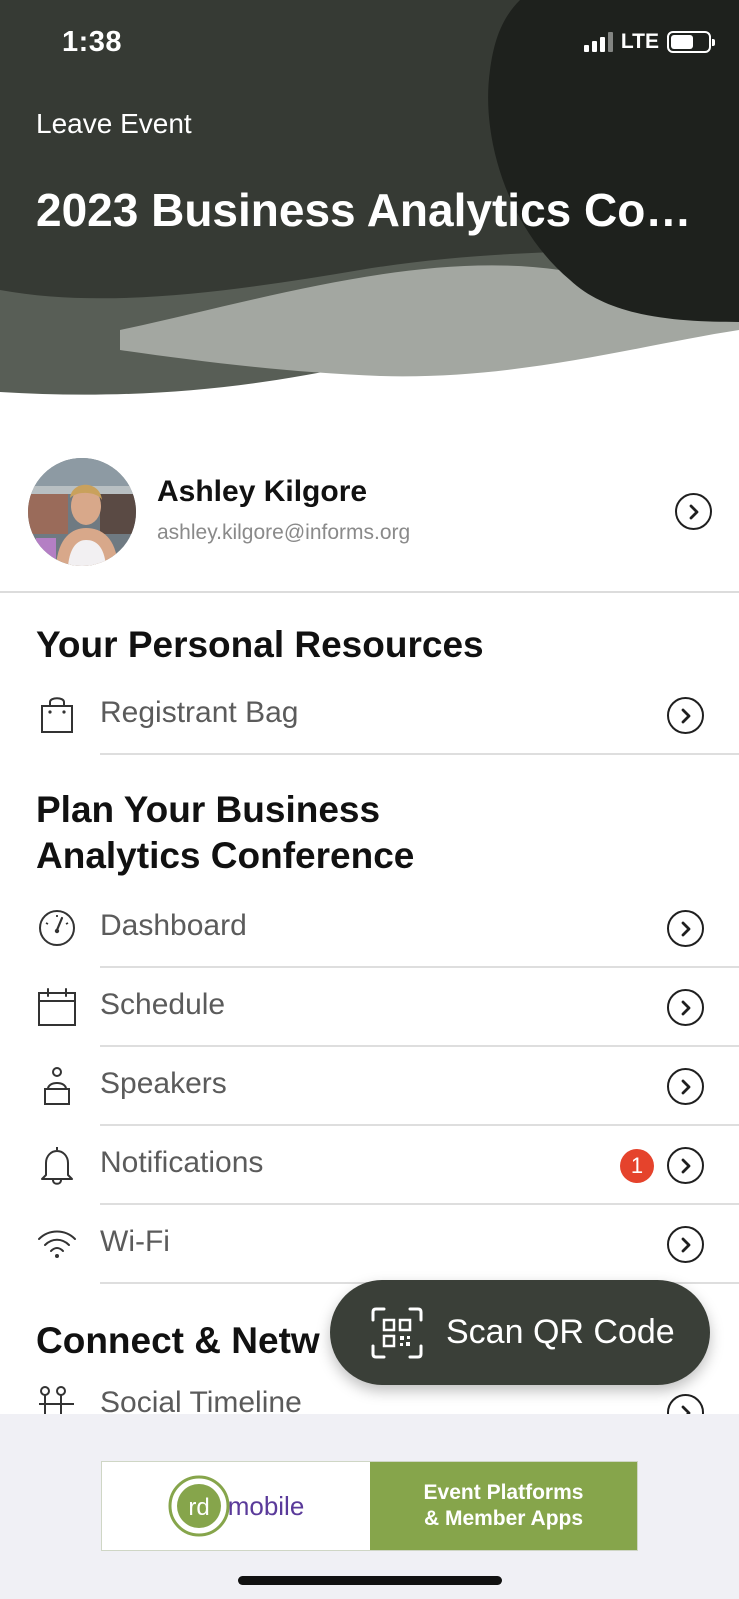 This screenshot has width=739, height=1599. Describe the element at coordinates (163, 1083) in the screenshot. I see `list-item-label: Speakers` at that location.